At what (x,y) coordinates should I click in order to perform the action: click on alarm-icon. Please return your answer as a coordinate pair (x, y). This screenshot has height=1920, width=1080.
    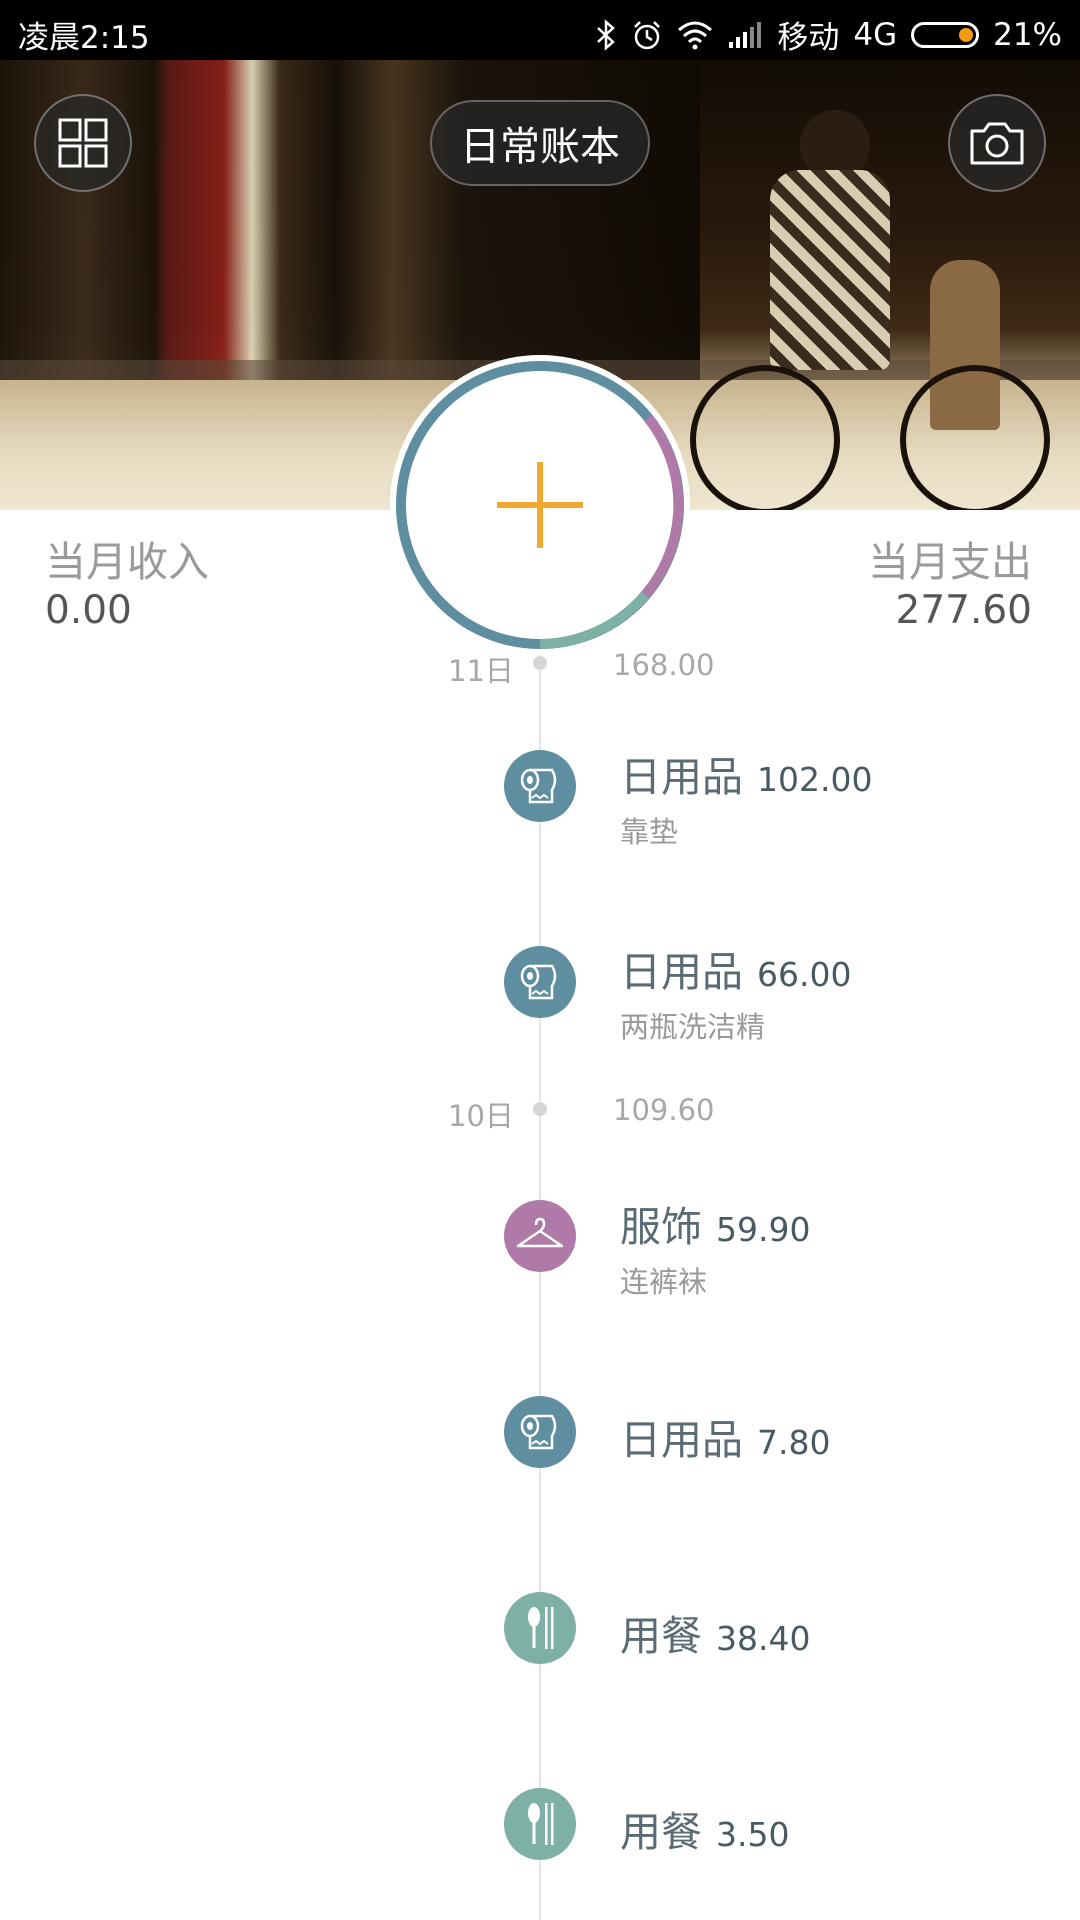
    Looking at the image, I should click on (647, 34).